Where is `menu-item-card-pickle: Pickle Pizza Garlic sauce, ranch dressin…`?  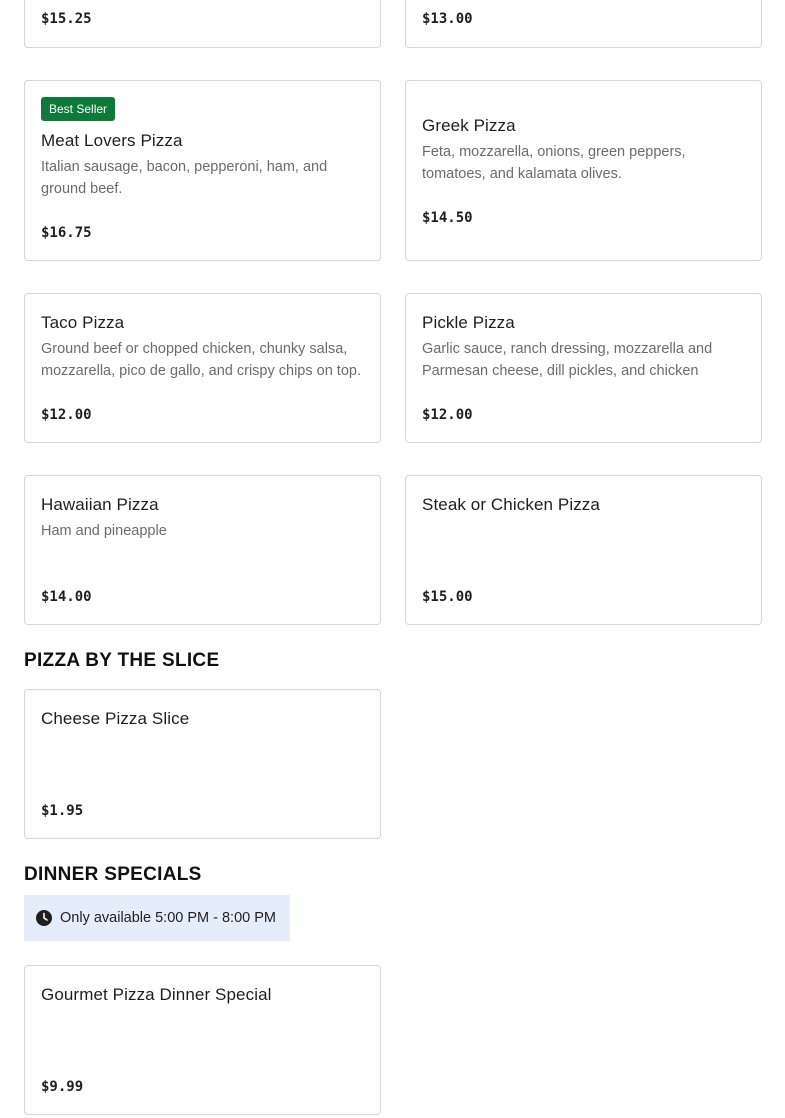 menu-item-card-pickle: Pickle Pizza Garlic sauce, ranch dressin… is located at coordinates (583, 368).